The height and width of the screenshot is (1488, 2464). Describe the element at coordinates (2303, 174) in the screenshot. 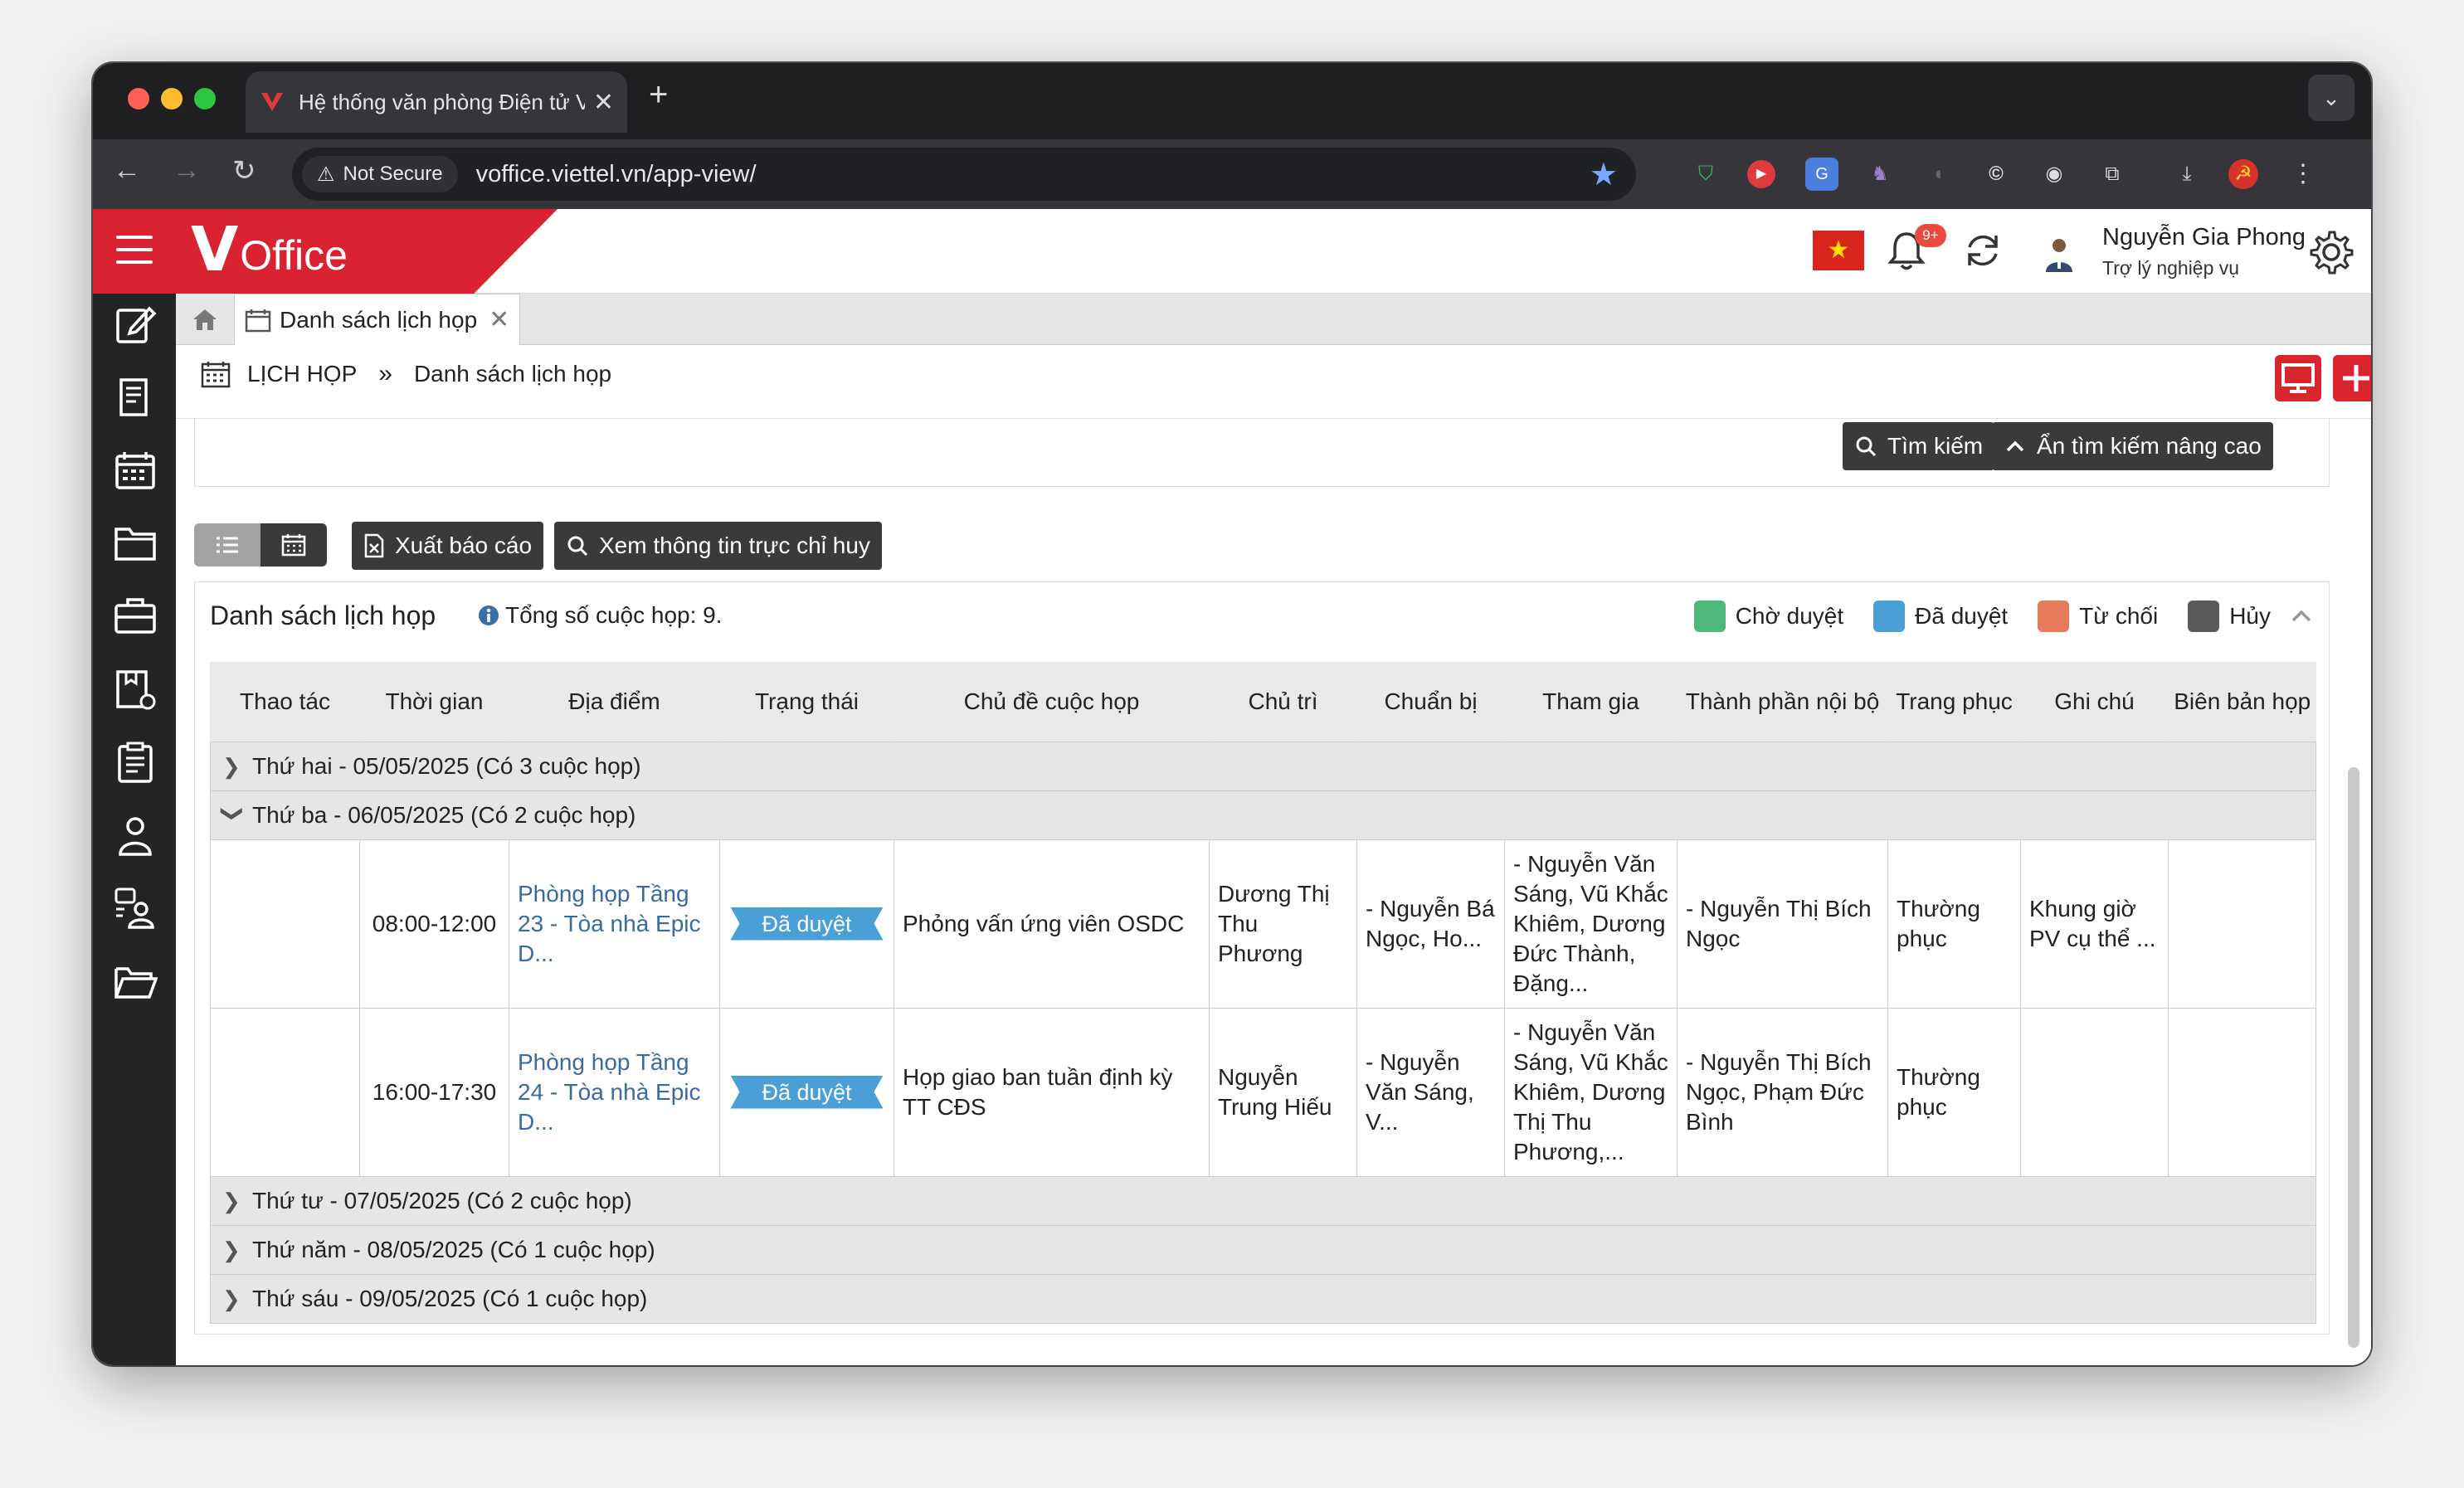

I see `browser-menu-icon: ⋮` at that location.